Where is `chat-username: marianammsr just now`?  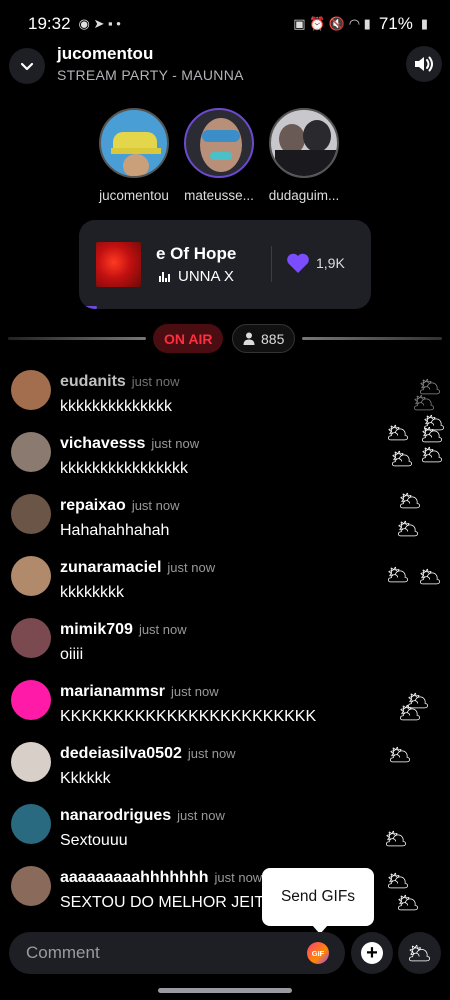 chat-username: marianammsr just now is located at coordinates (139, 692).